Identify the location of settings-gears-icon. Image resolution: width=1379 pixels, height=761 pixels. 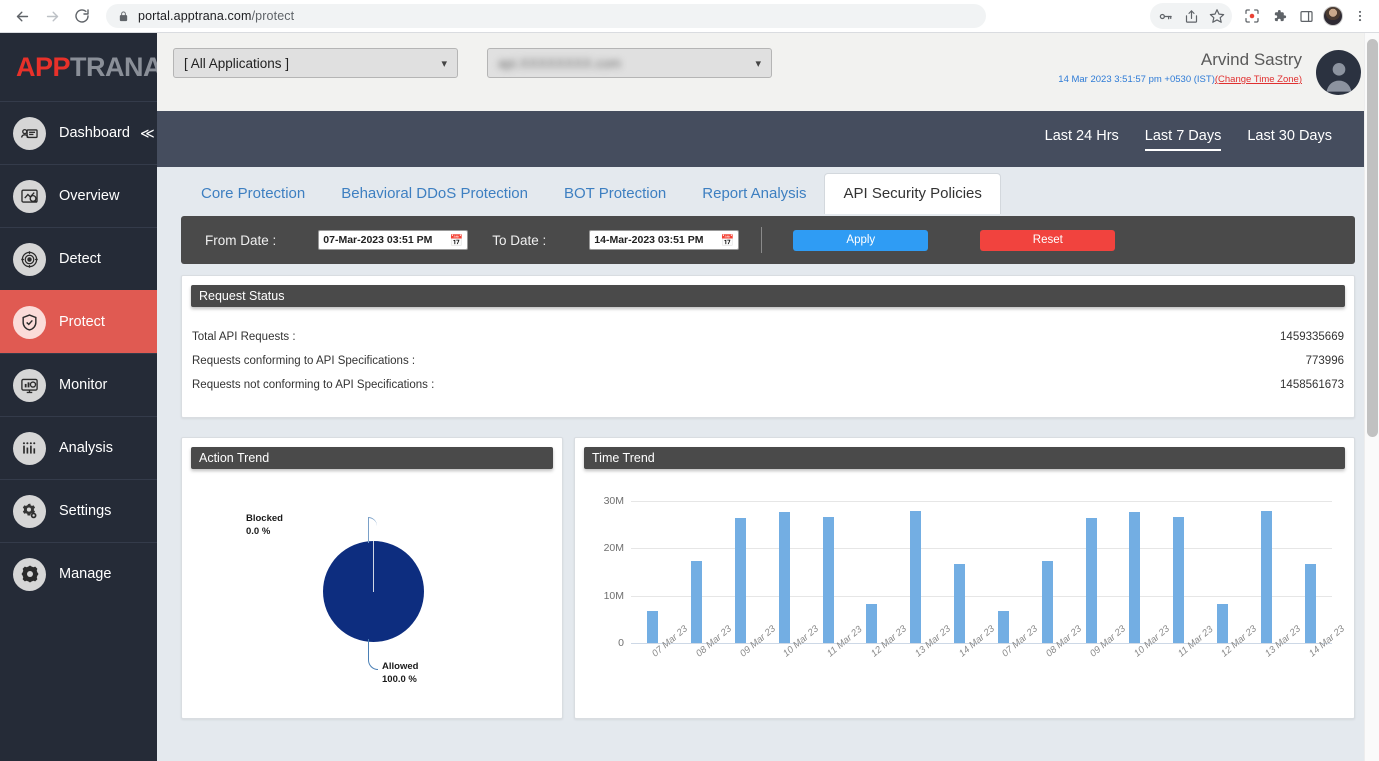
(29, 511).